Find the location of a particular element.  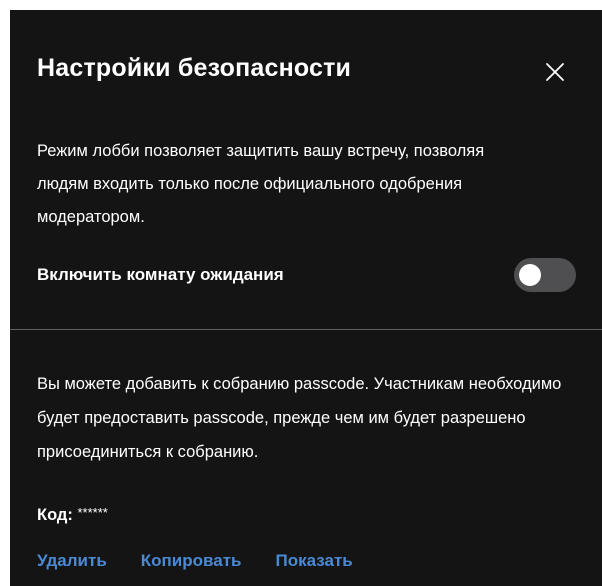

close-icon is located at coordinates (555, 72).